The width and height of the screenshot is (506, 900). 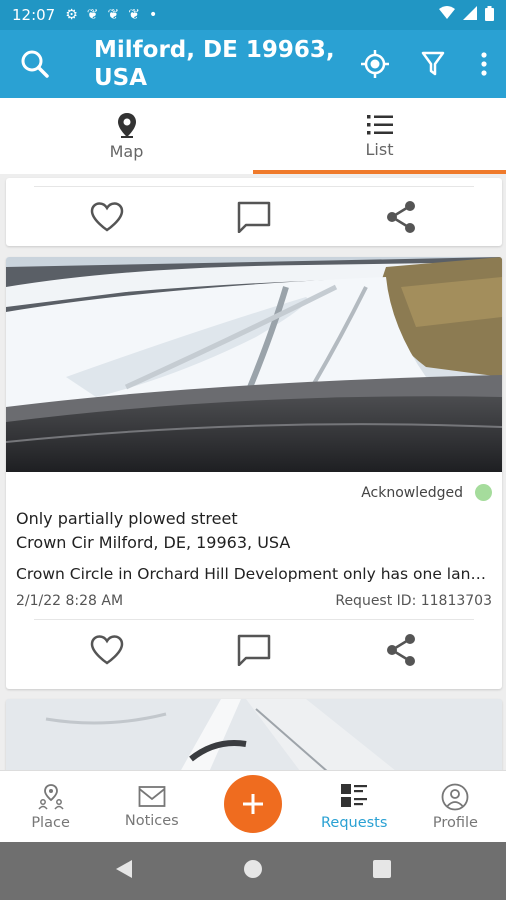 I want to click on tab-list-label: List, so click(x=379, y=149).